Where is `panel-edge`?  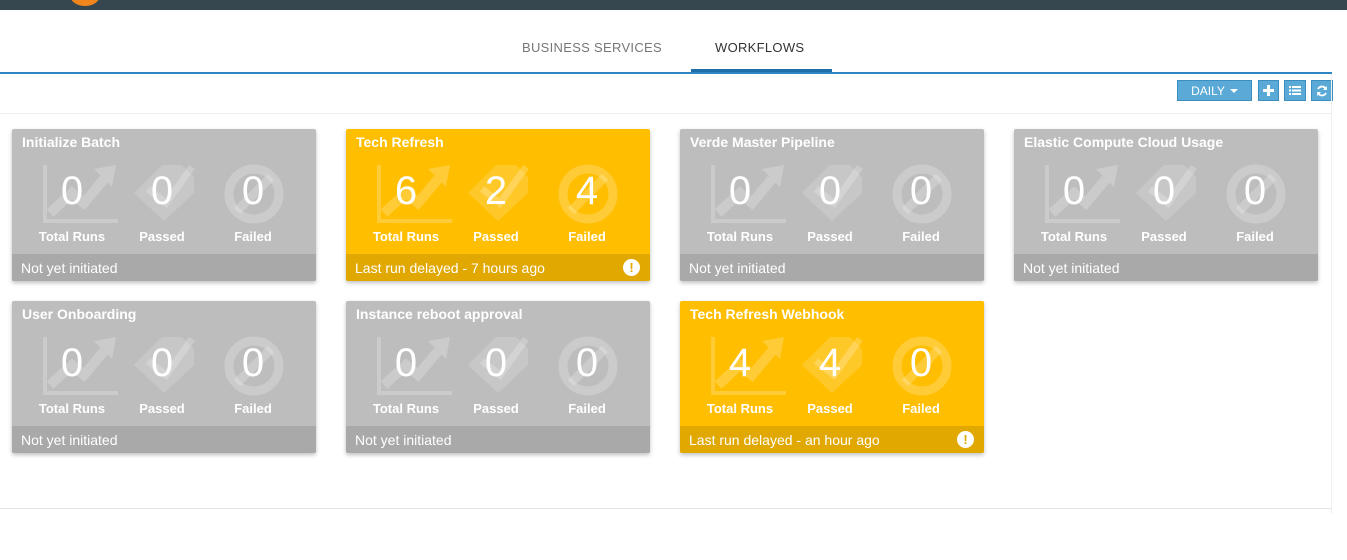 panel-edge is located at coordinates (1331, 294).